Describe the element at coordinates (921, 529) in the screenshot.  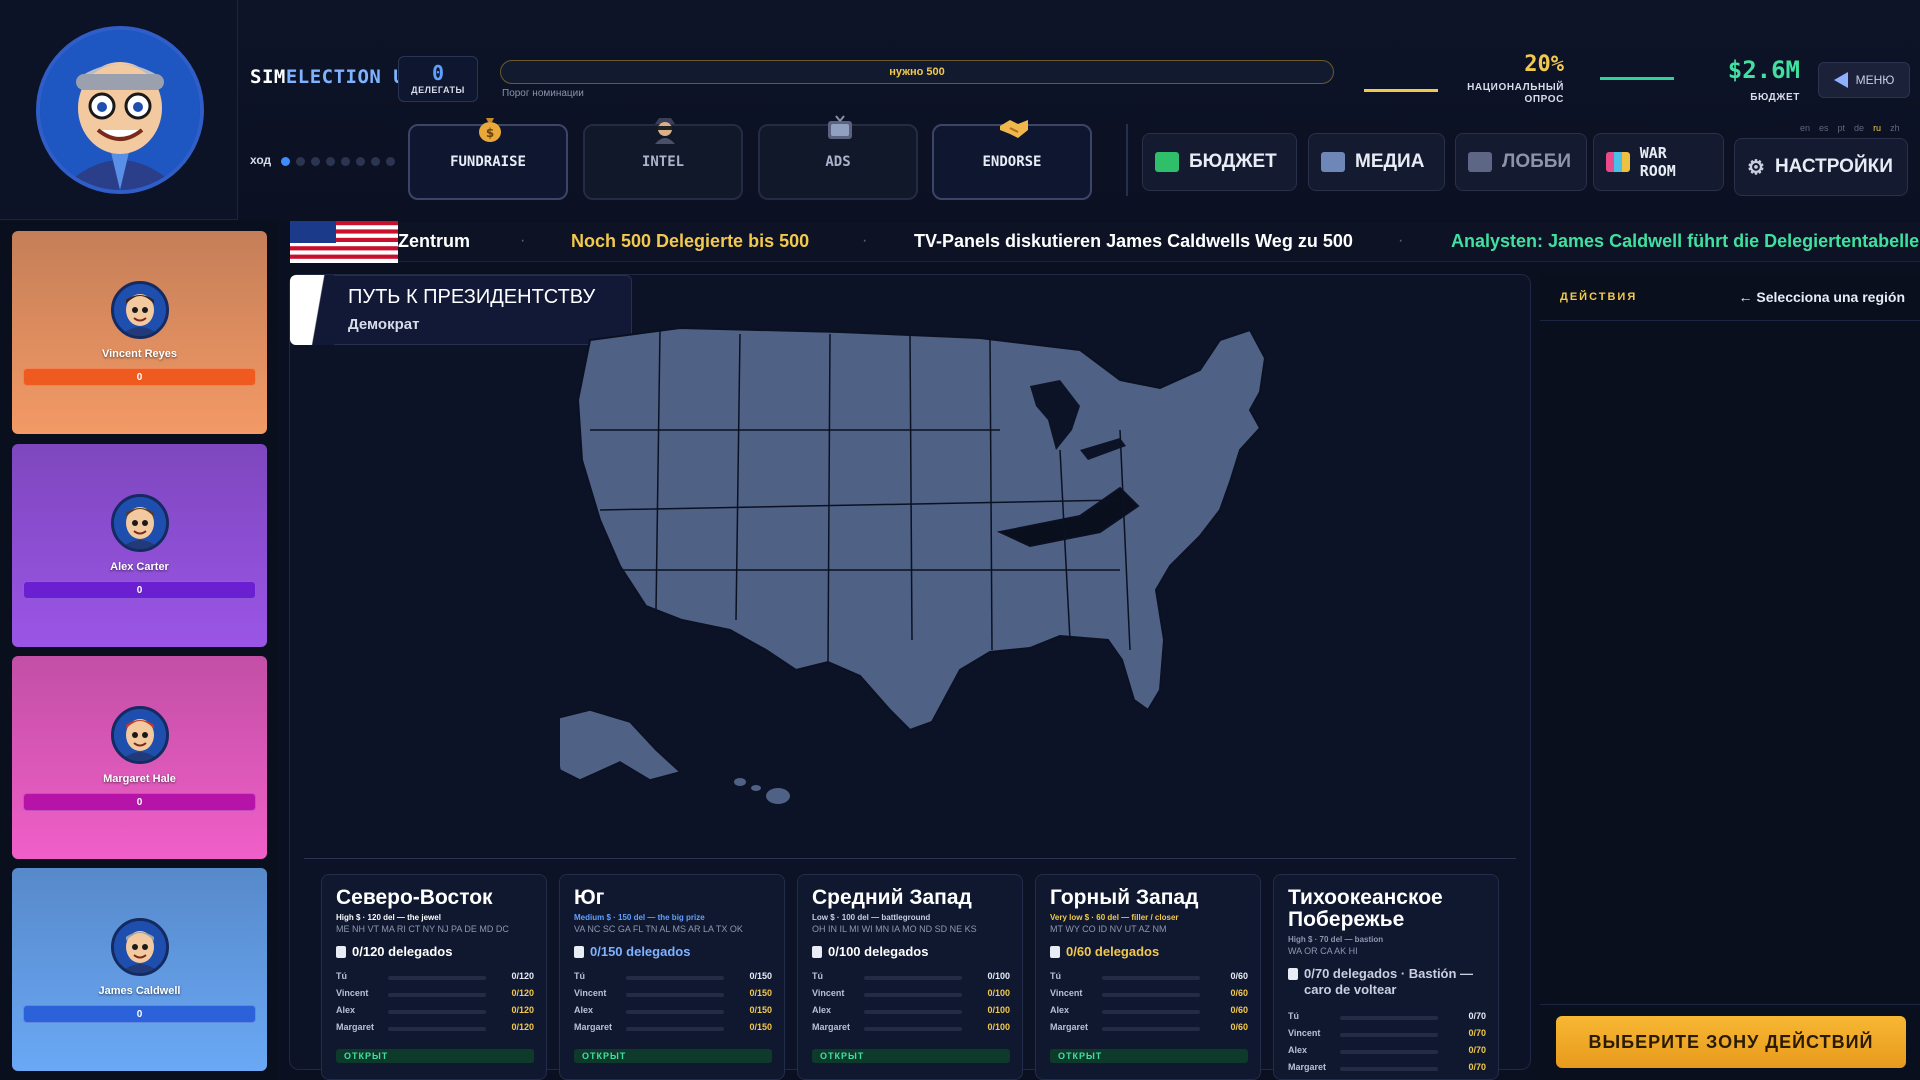
I see `us-map-mainland` at that location.